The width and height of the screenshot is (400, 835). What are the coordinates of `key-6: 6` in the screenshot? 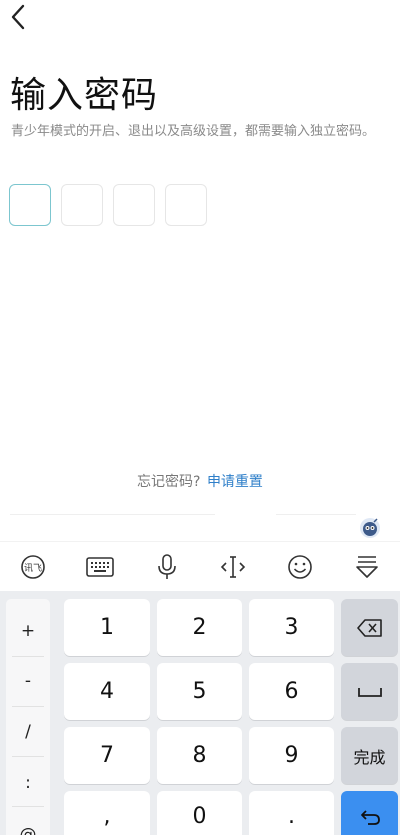 It's located at (291, 691).